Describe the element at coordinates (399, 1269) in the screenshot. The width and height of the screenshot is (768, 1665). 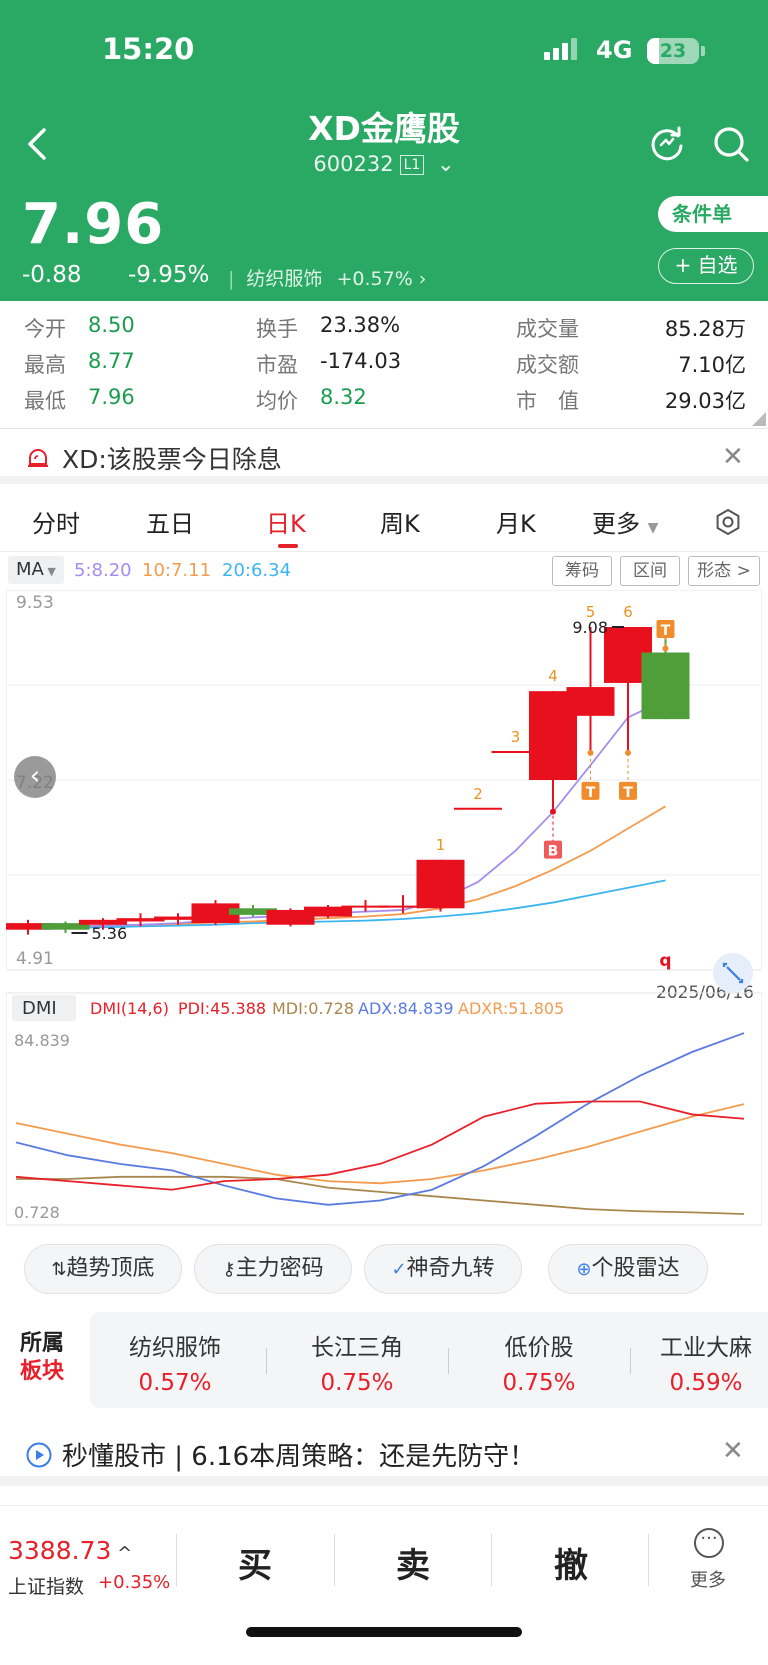
I see `check-icon: ✓` at that location.